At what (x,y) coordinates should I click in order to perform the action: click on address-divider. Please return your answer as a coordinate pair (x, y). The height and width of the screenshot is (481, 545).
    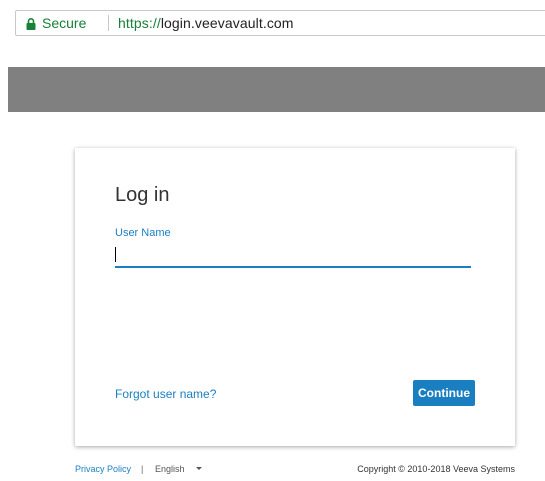
    Looking at the image, I should click on (108, 23).